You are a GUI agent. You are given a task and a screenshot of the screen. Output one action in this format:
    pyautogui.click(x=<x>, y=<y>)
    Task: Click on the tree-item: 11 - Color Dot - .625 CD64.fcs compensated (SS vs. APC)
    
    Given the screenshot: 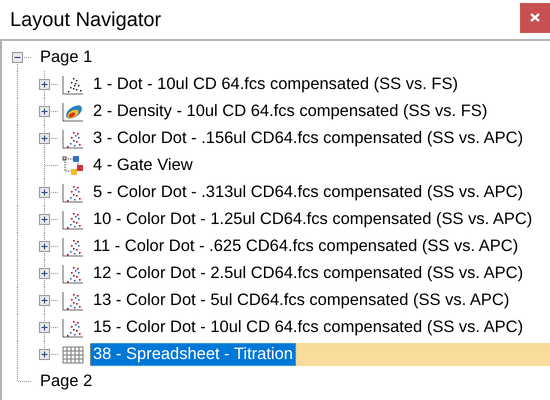 What is the action you would take?
    pyautogui.click(x=306, y=246)
    